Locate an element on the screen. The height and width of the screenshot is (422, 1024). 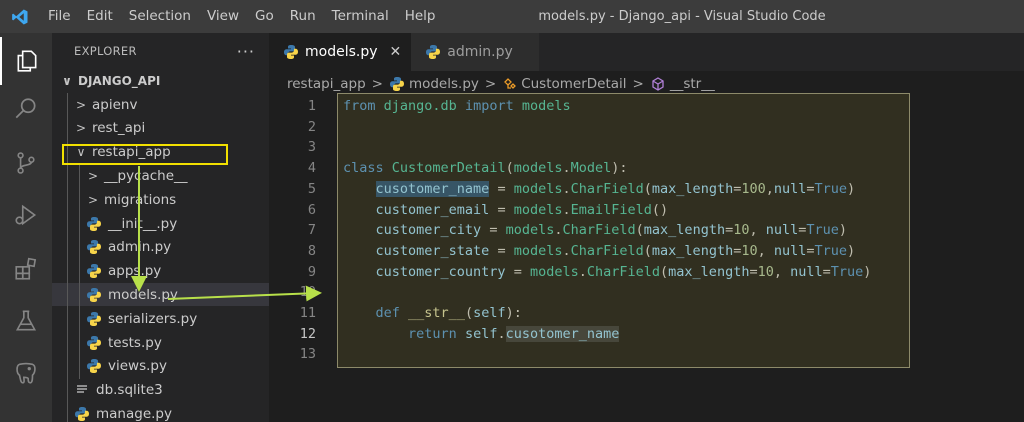
tree-root: ∨ DJANGO_API is located at coordinates (160, 80).